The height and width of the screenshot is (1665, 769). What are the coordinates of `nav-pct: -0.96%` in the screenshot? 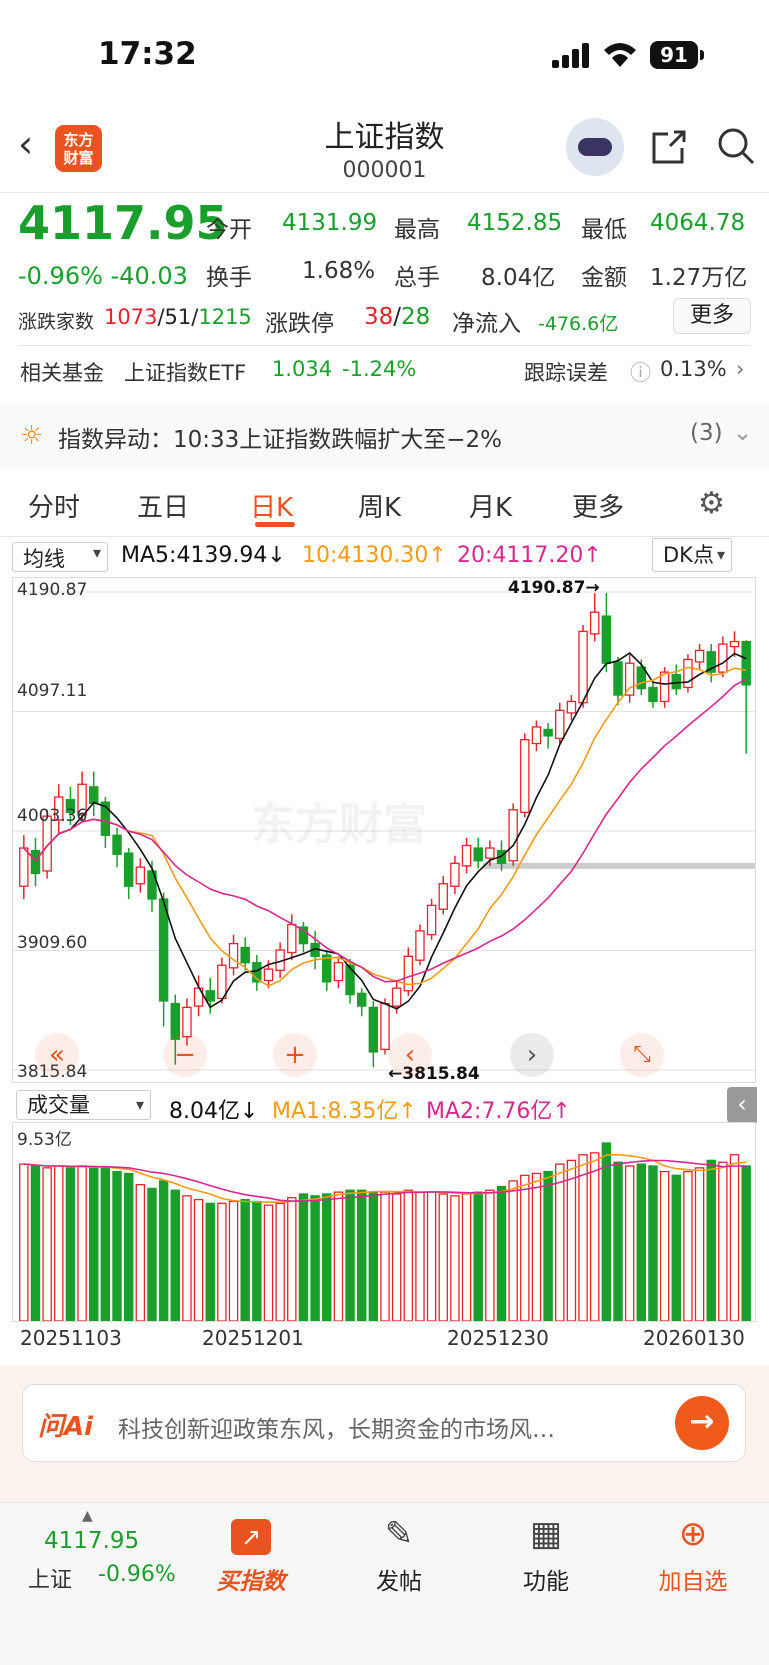 It's located at (137, 1574).